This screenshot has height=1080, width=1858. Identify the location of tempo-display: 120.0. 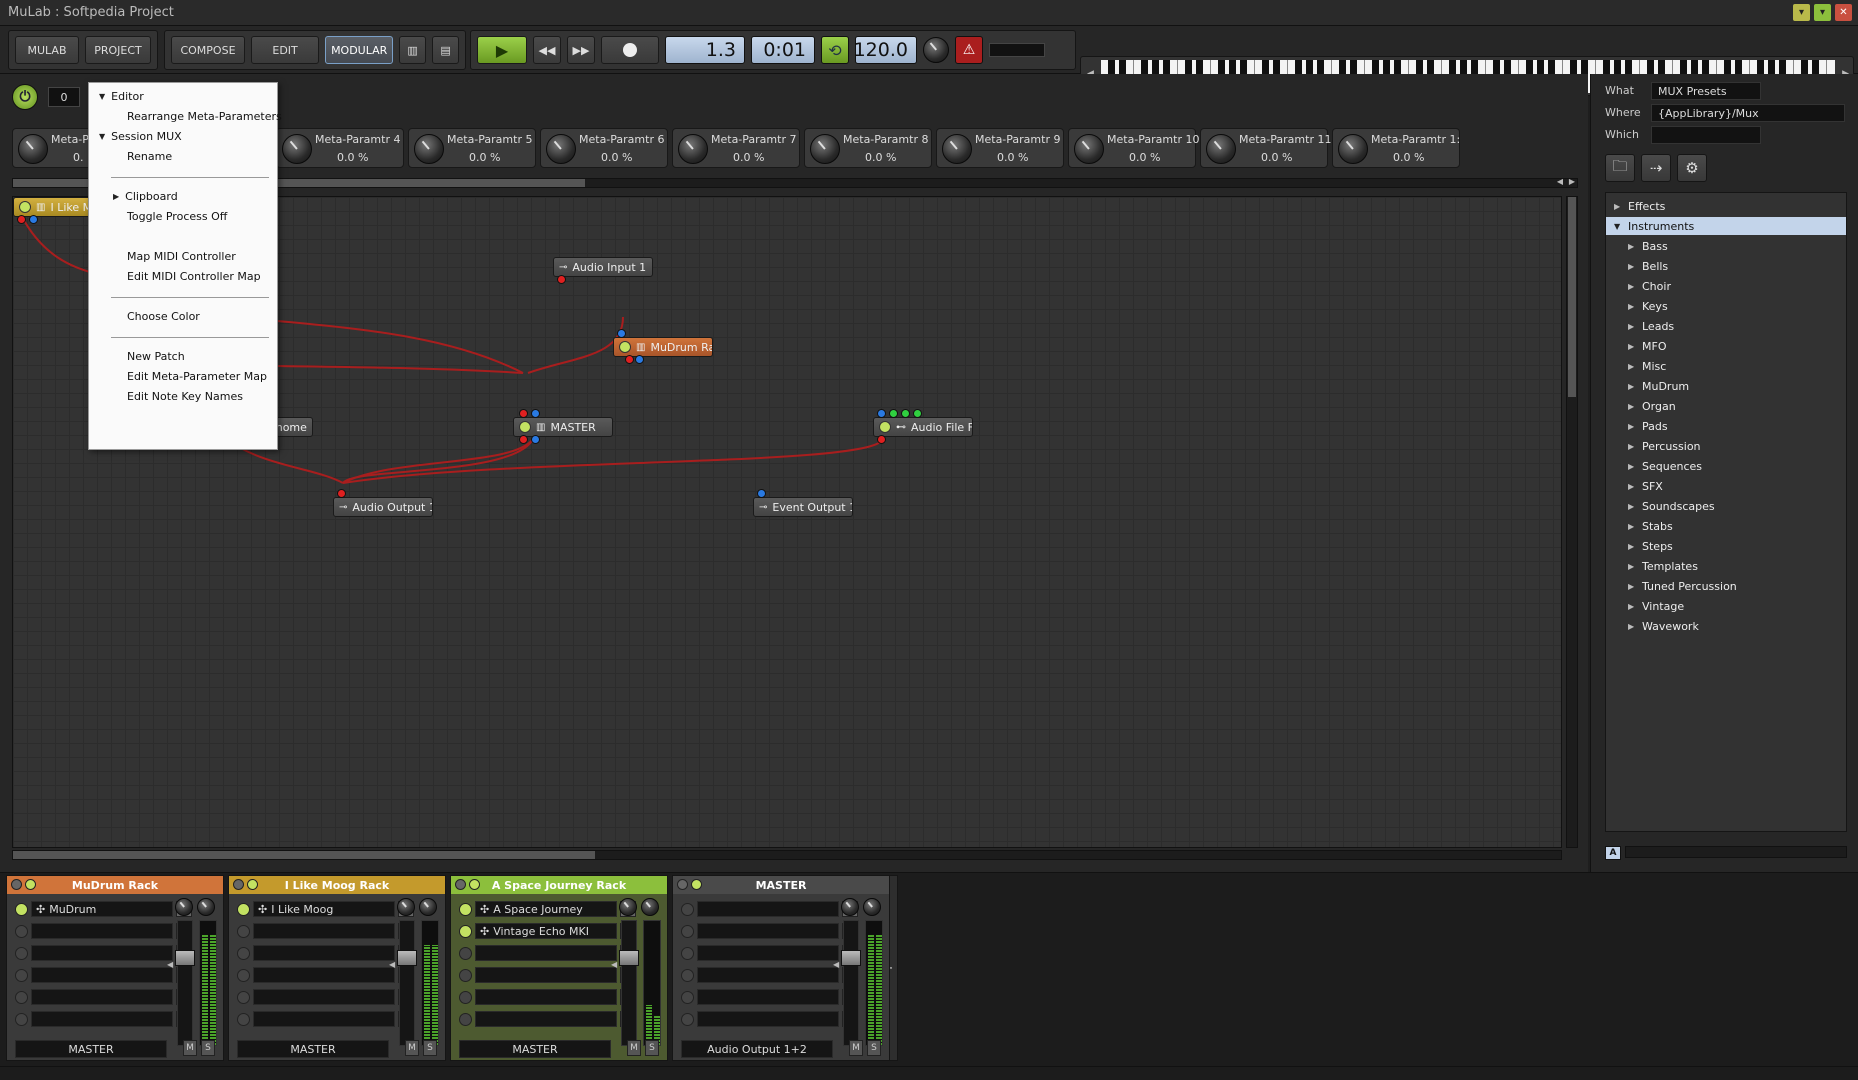
(885, 50).